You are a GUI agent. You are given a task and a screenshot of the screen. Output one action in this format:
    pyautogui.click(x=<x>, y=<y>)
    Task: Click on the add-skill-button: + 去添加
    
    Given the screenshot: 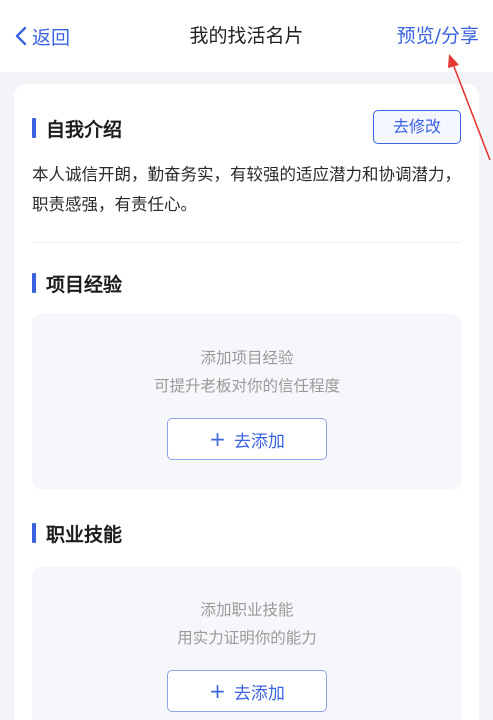 What is the action you would take?
    pyautogui.click(x=247, y=691)
    